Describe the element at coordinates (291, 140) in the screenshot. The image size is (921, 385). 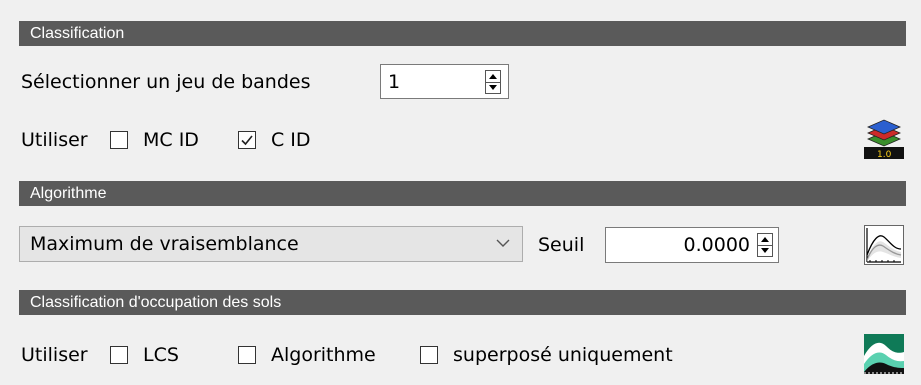
I see `c-id-label: C ID` at that location.